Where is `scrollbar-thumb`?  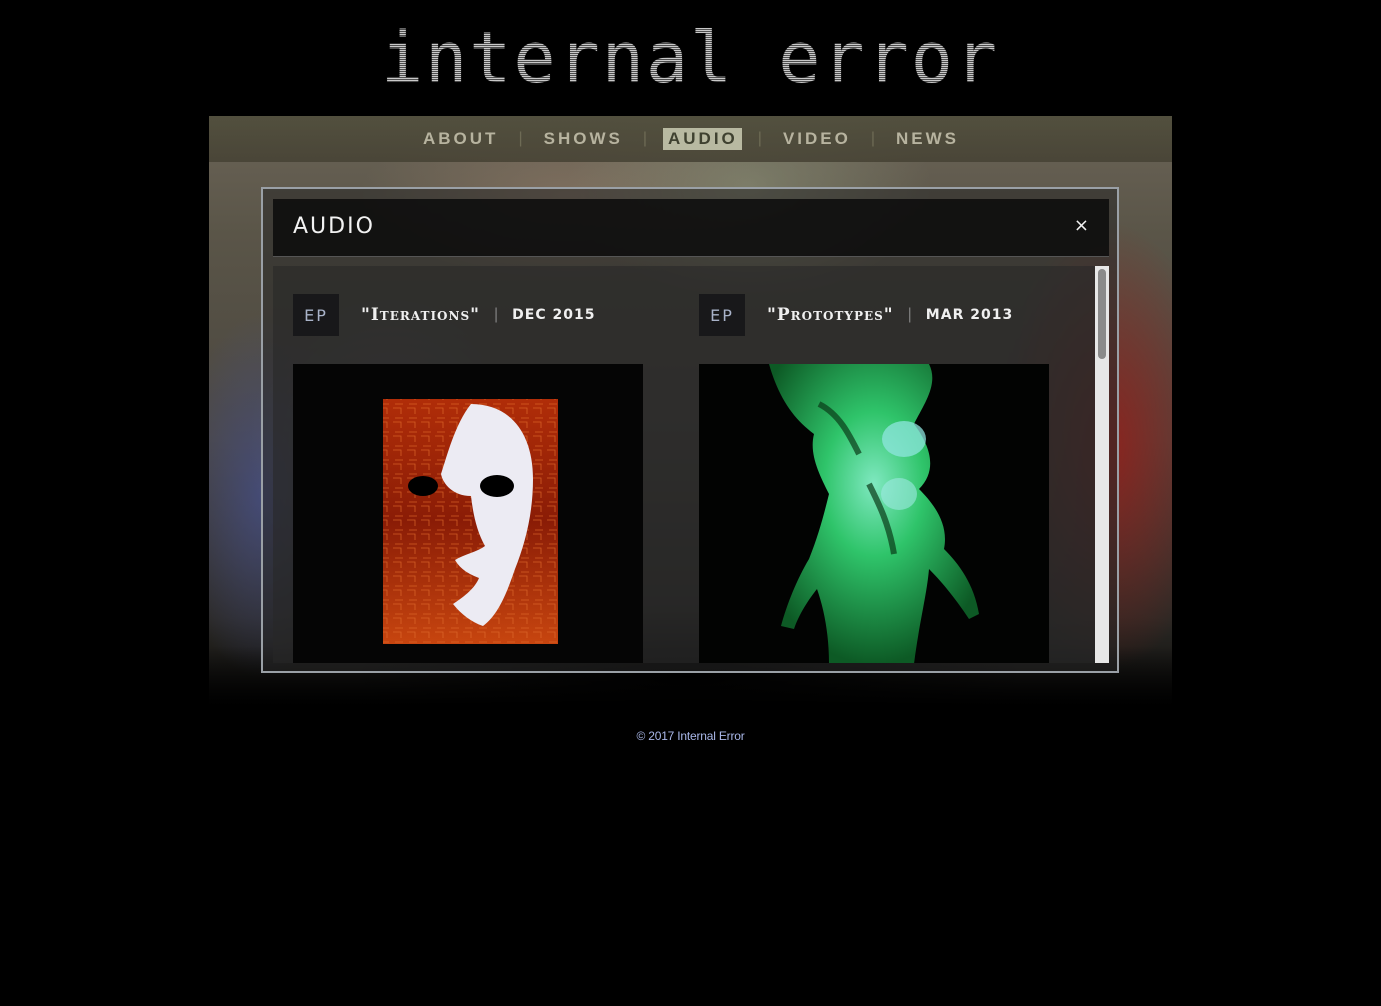 scrollbar-thumb is located at coordinates (1102, 314).